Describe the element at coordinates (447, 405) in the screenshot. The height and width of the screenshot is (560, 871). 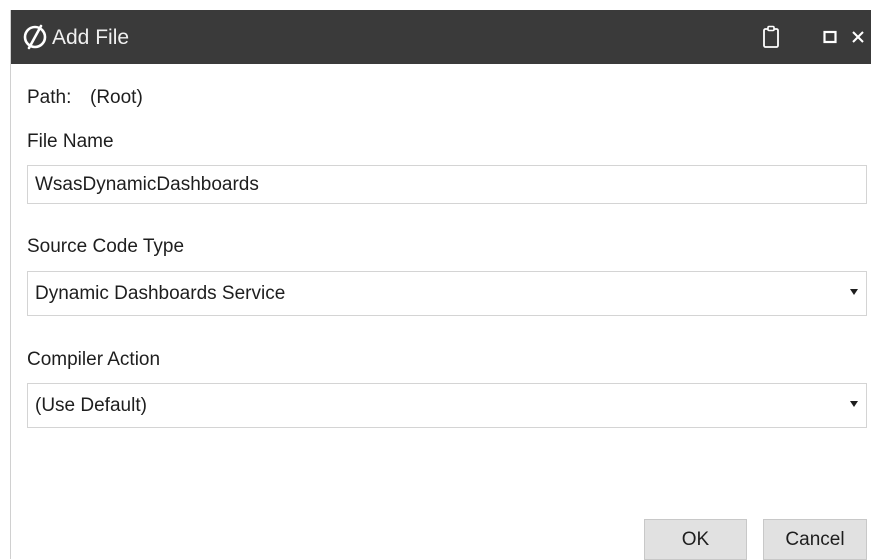
I see `compiler-action-select: (Use Default)` at that location.